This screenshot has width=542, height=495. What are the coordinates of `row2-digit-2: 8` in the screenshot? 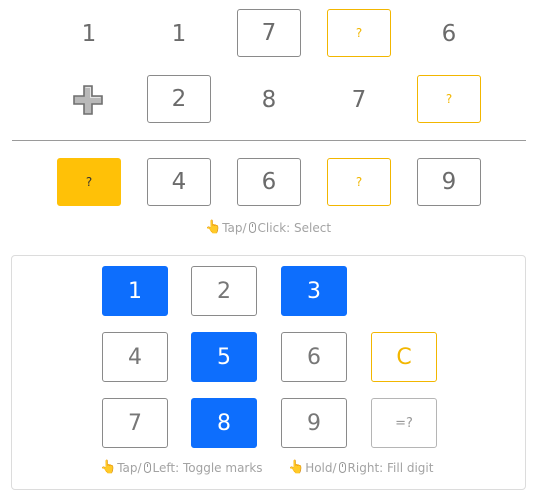 It's located at (269, 100).